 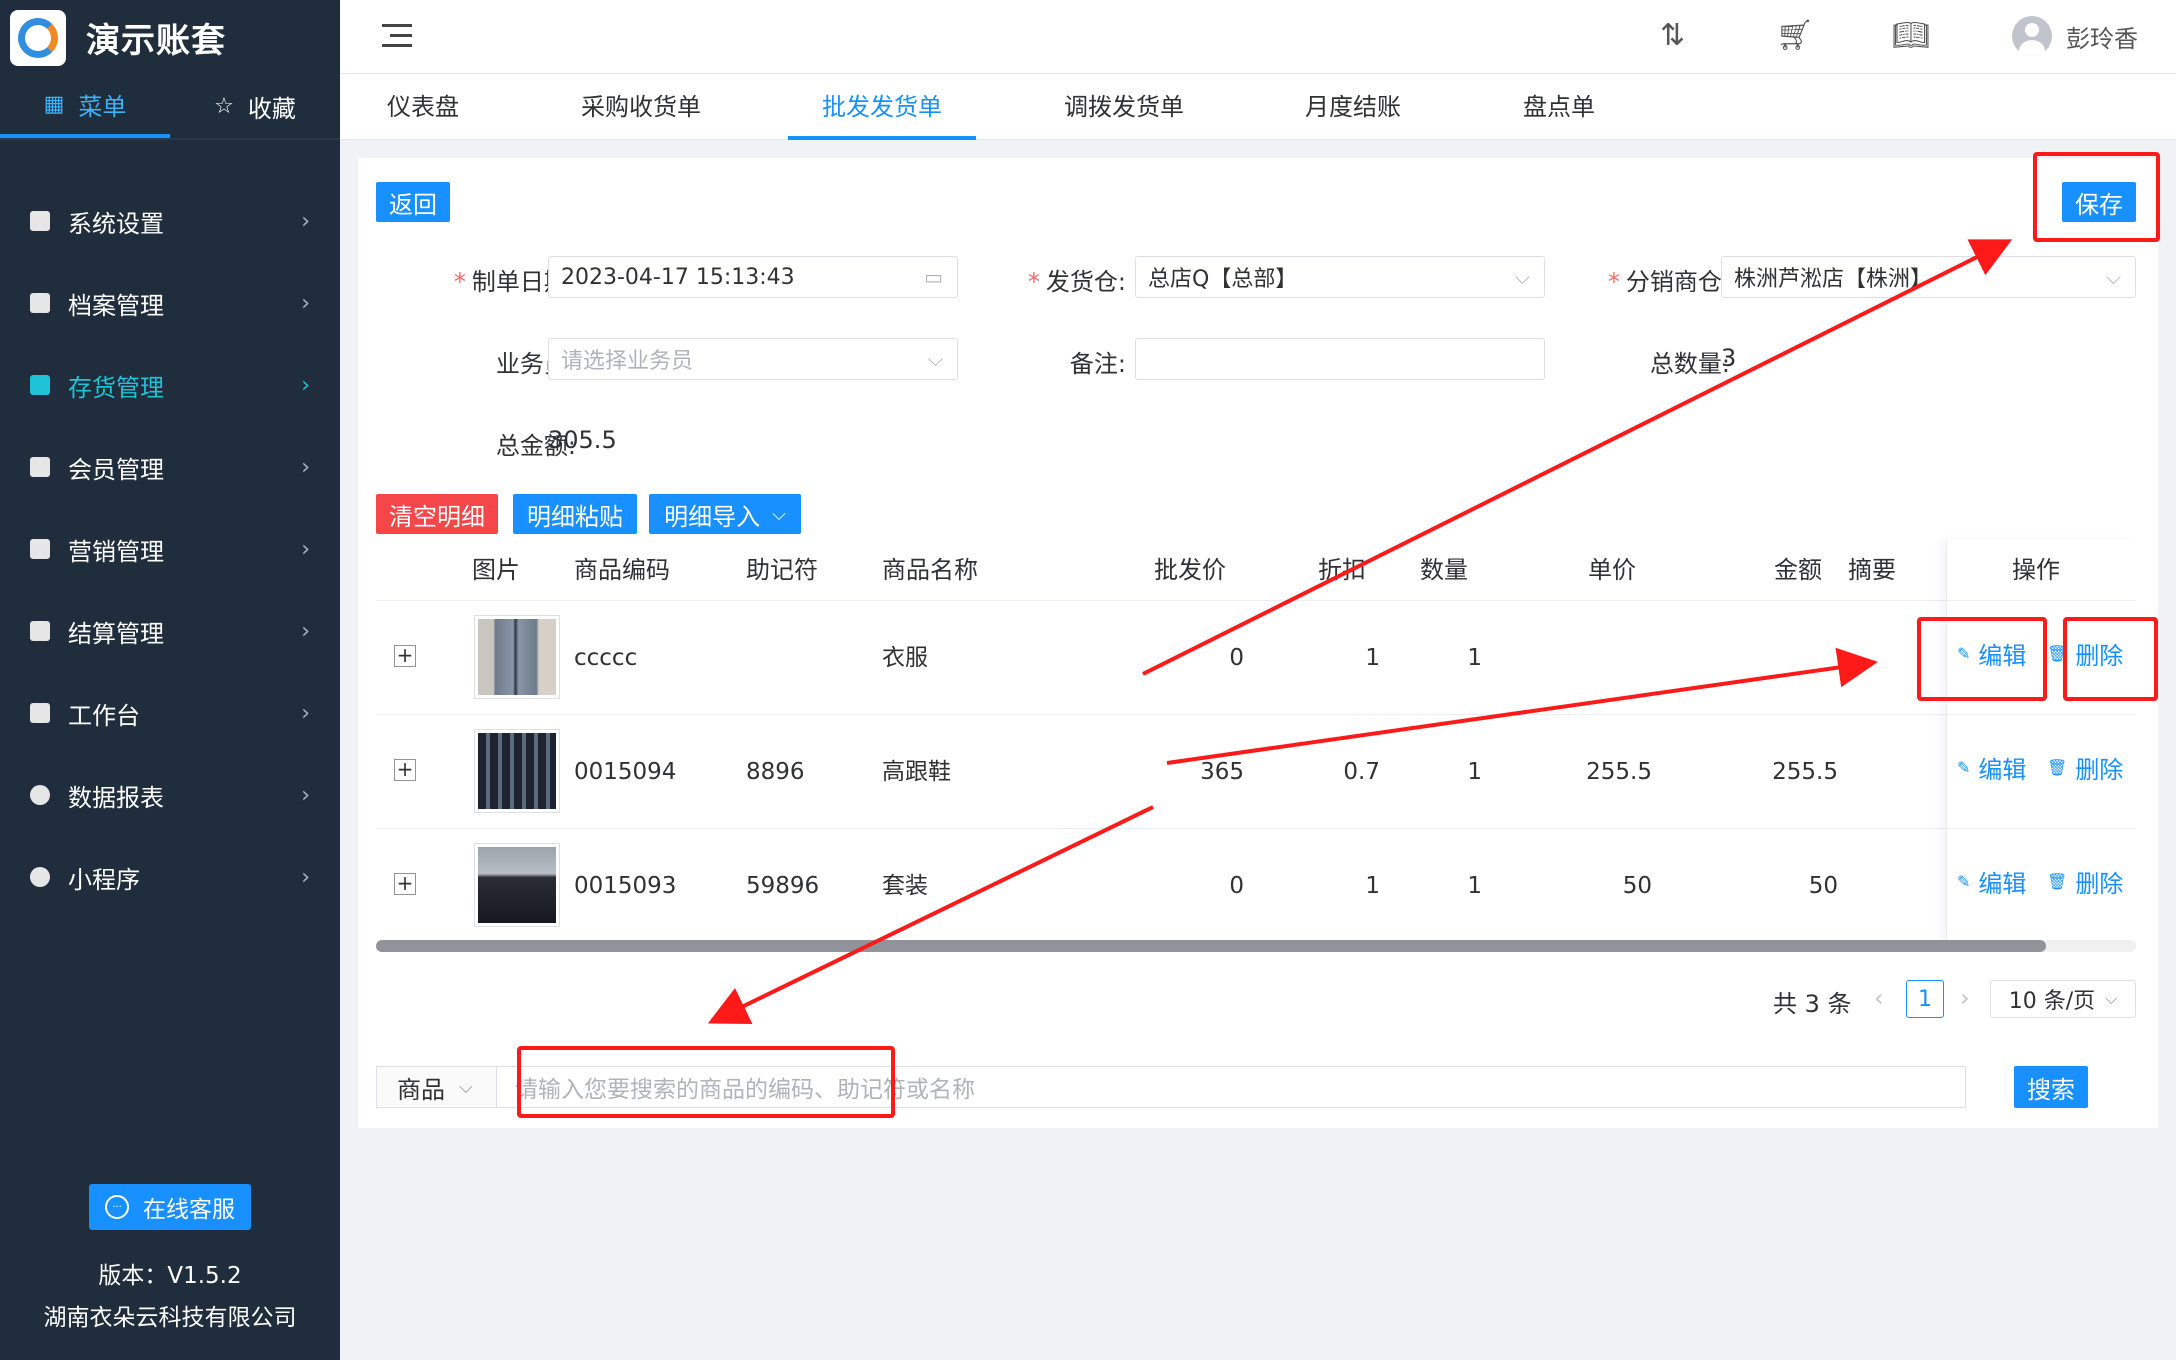 I want to click on date-field: 2023-04-17 15:13:43 ▭, so click(x=753, y=277).